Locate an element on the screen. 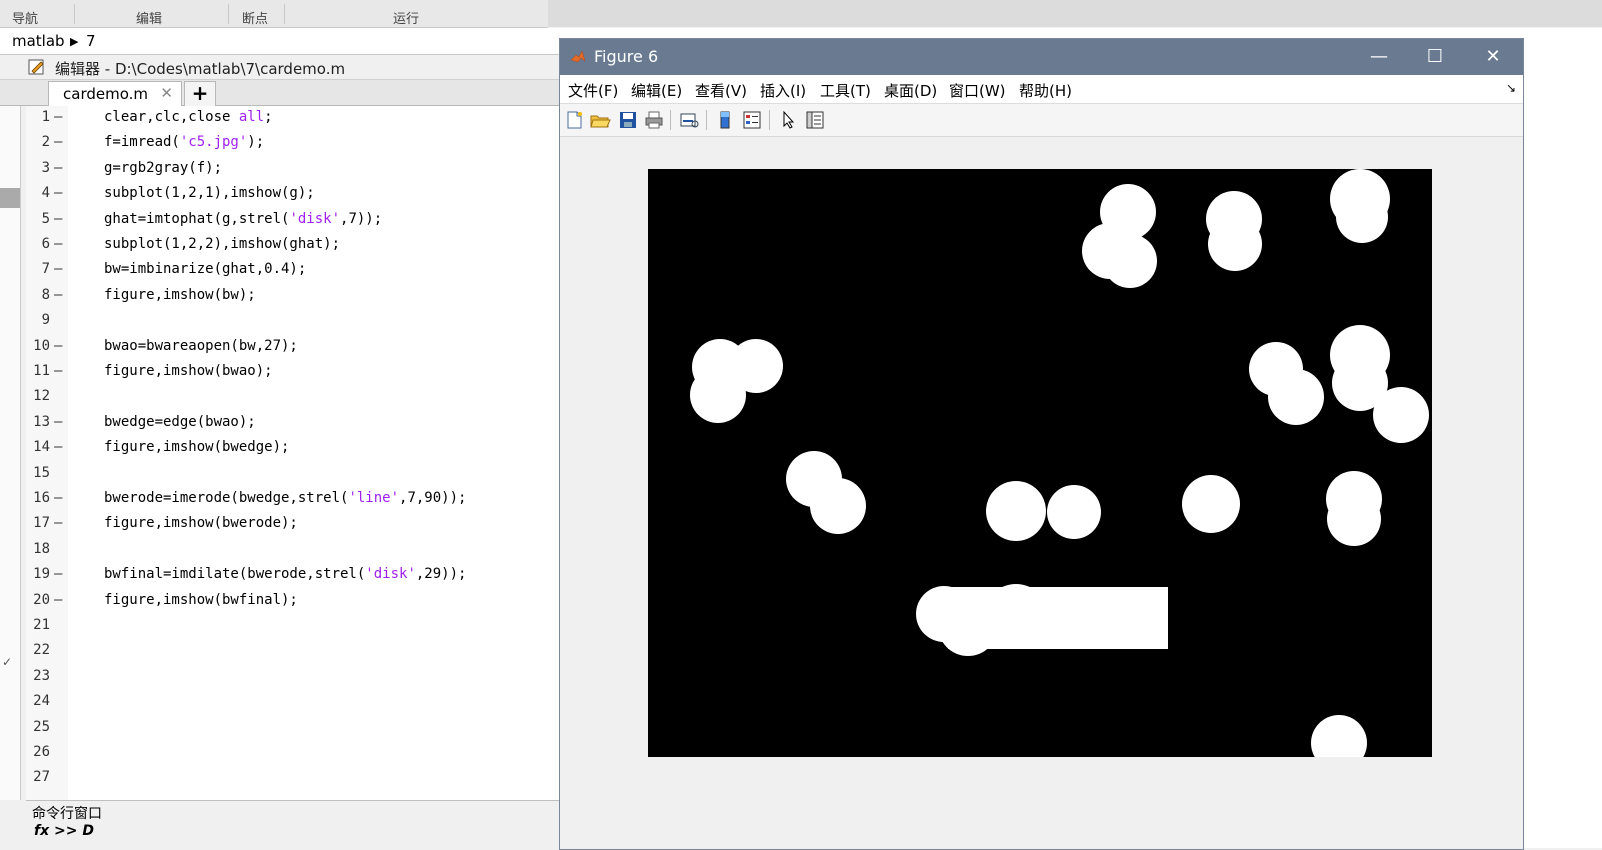  code-line: bwao=bwareaopen(bw,27); is located at coordinates (201, 346).